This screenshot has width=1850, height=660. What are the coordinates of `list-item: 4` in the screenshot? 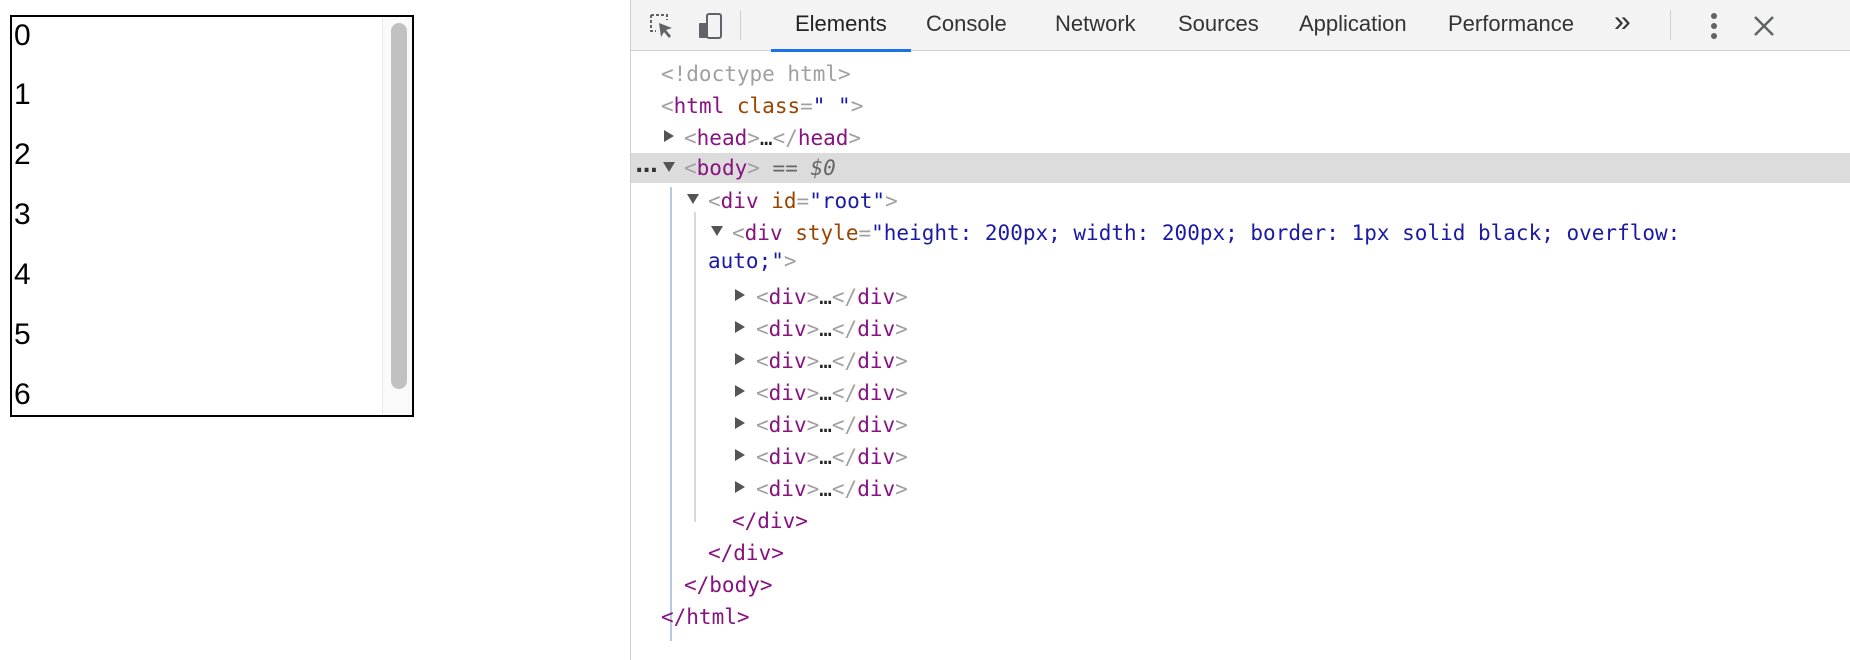 It's located at (22, 274).